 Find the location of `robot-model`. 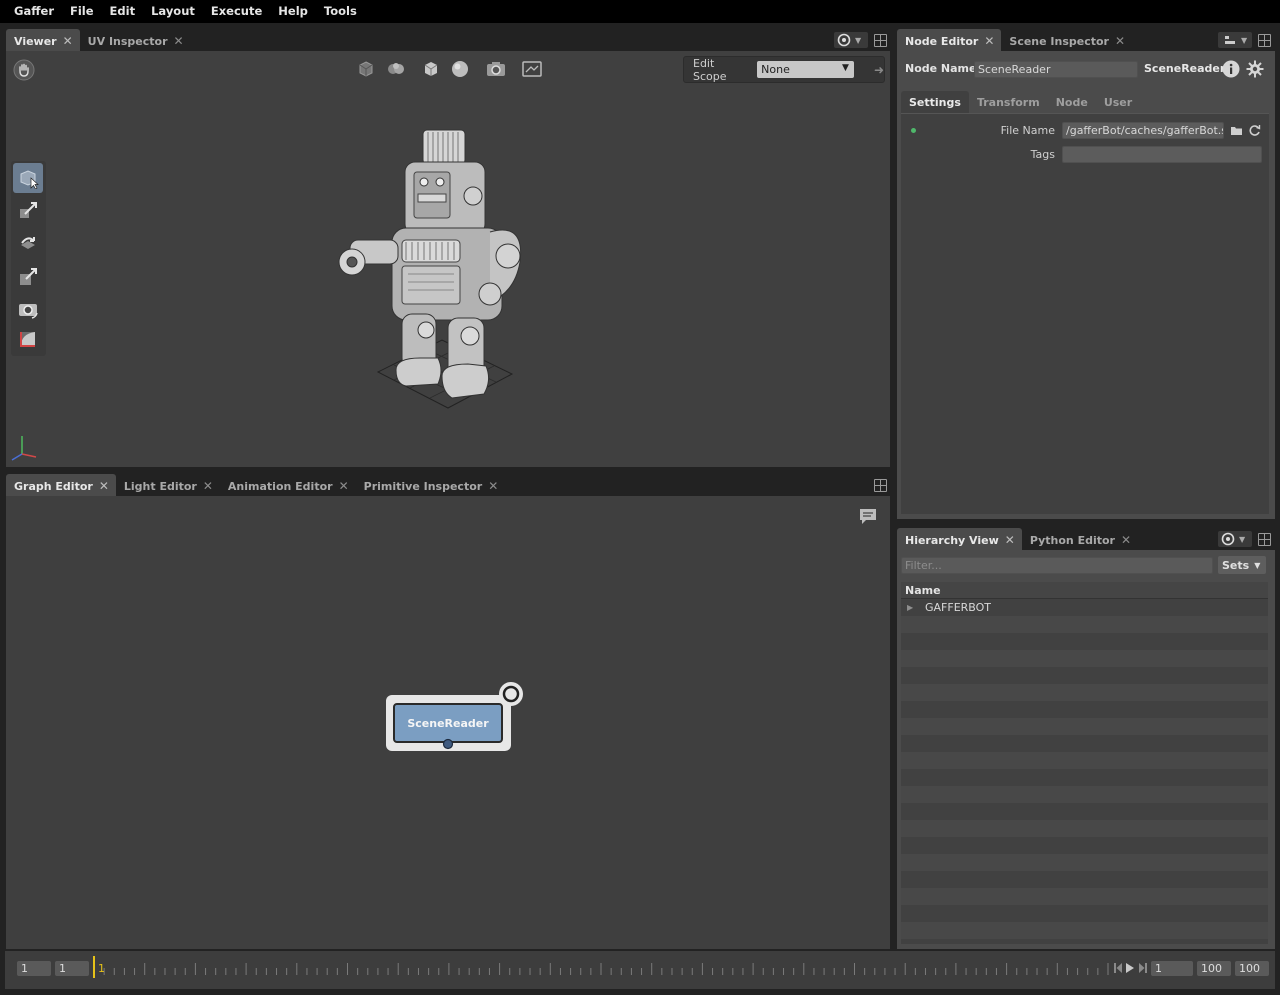

robot-model is located at coordinates (432, 267).